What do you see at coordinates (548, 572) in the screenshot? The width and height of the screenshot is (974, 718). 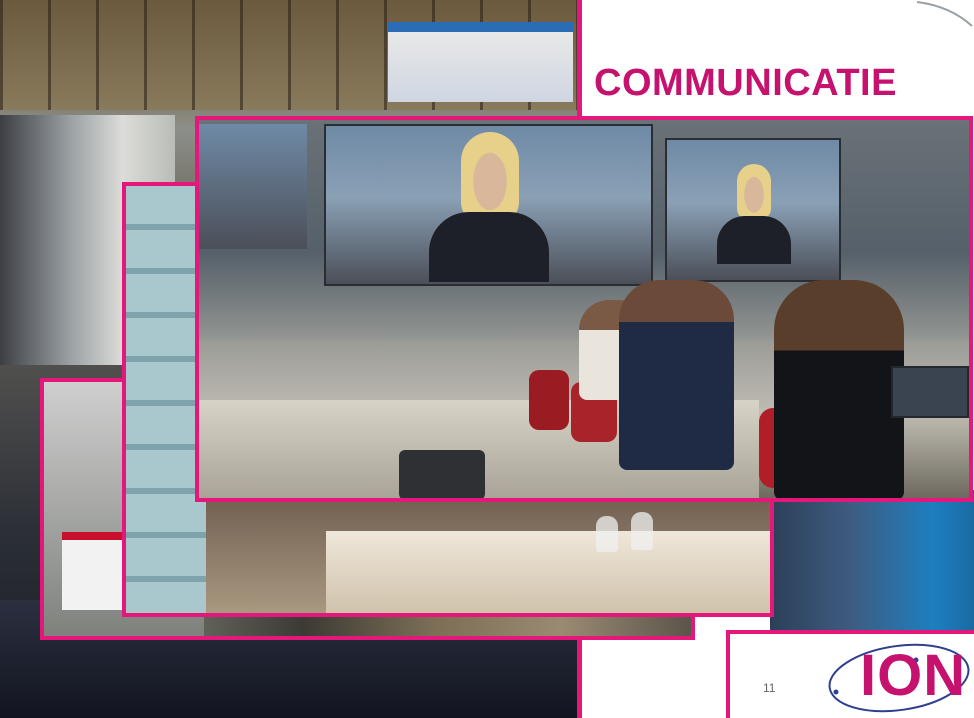 I see `dinner-table` at bounding box center [548, 572].